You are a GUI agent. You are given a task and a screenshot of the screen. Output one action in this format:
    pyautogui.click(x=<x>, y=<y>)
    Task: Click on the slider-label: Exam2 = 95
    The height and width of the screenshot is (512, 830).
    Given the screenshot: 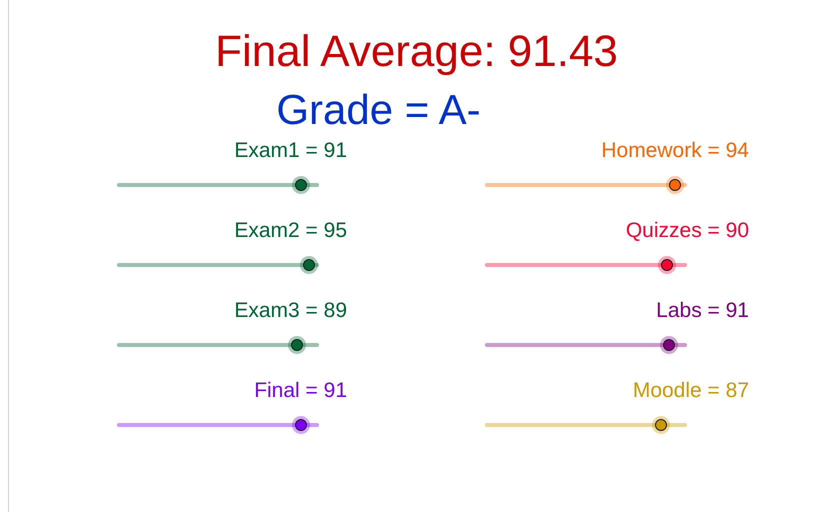 What is the action you would take?
    pyautogui.click(x=290, y=231)
    